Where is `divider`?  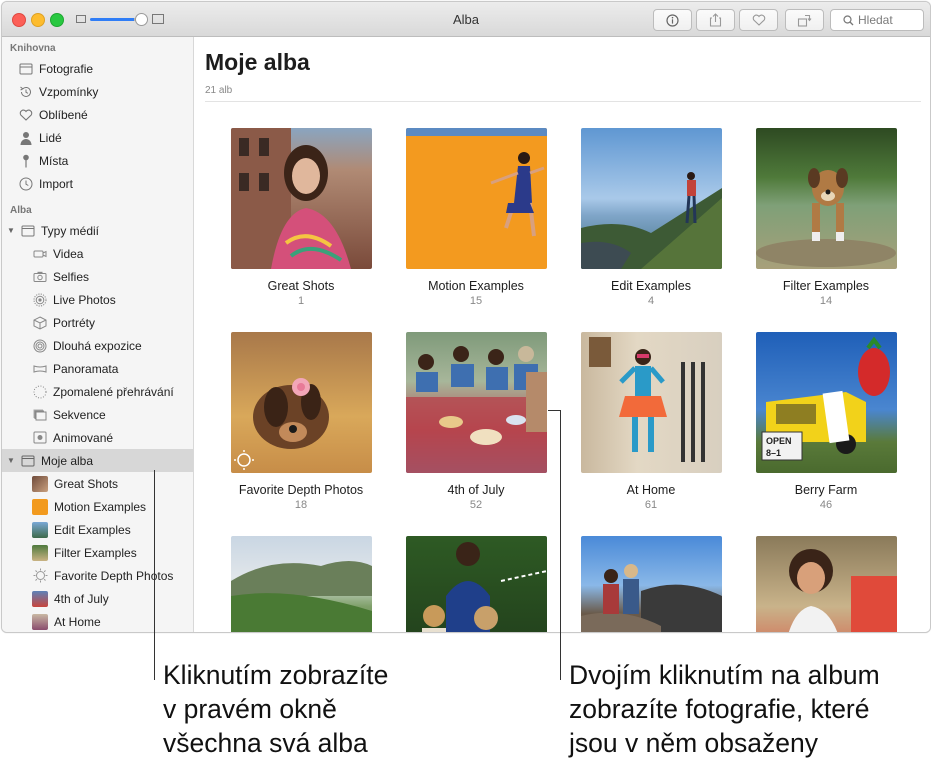 divider is located at coordinates (563, 101).